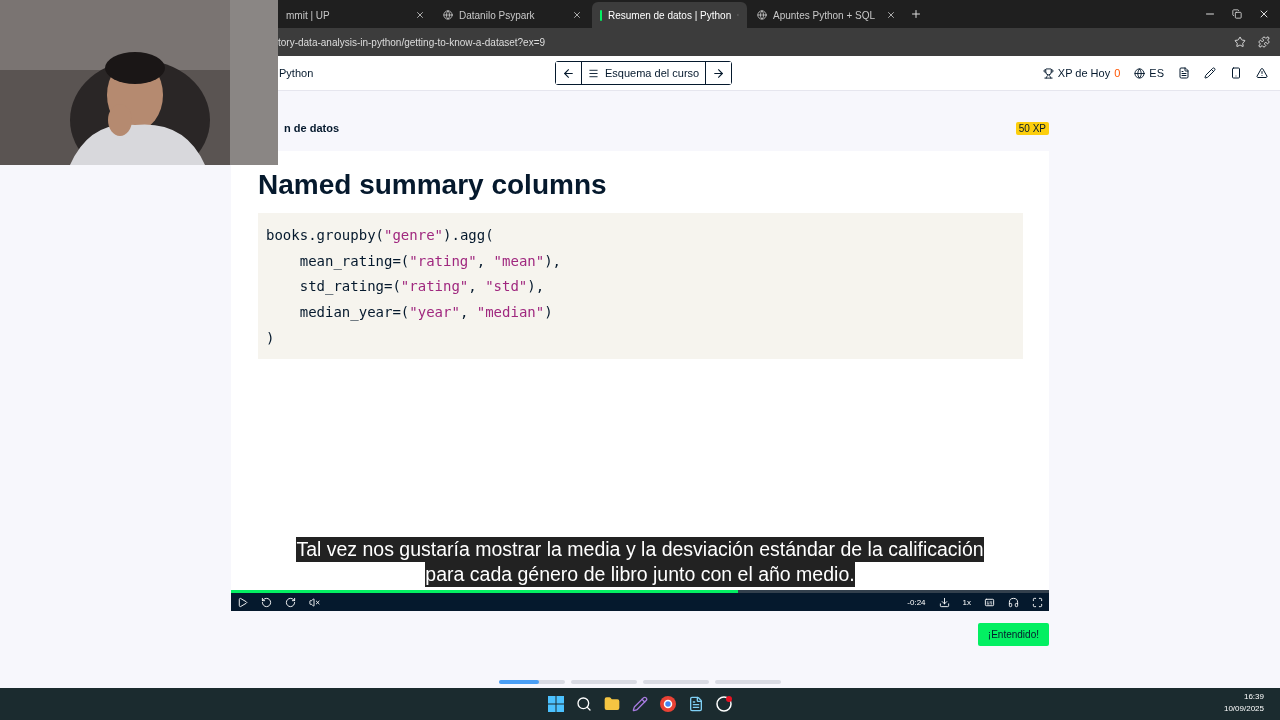 The height and width of the screenshot is (720, 1280). Describe the element at coordinates (1262, 73) in the screenshot. I see `warning-icon` at that location.